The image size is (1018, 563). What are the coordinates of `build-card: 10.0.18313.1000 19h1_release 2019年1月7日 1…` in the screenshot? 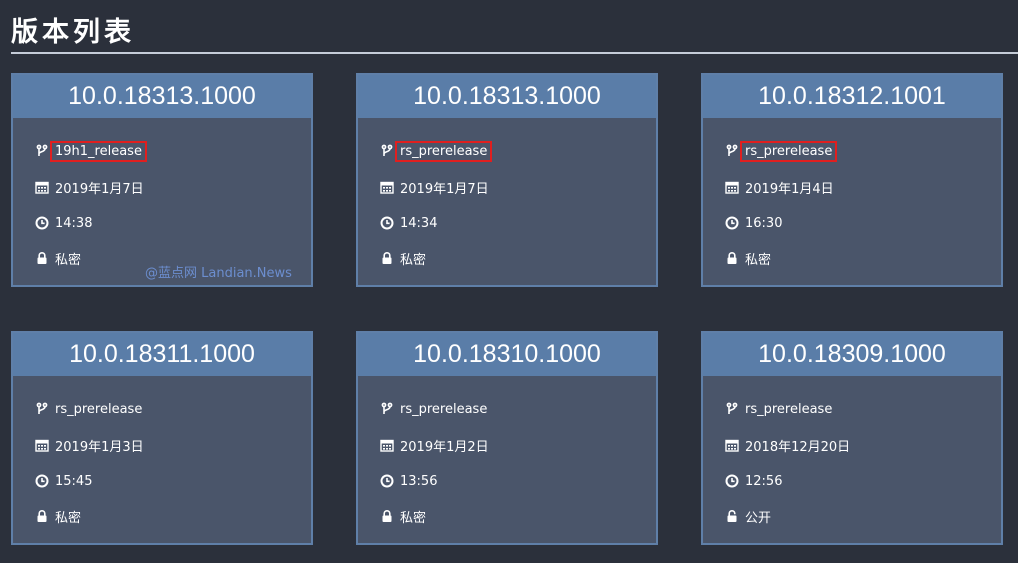 It's located at (162, 180).